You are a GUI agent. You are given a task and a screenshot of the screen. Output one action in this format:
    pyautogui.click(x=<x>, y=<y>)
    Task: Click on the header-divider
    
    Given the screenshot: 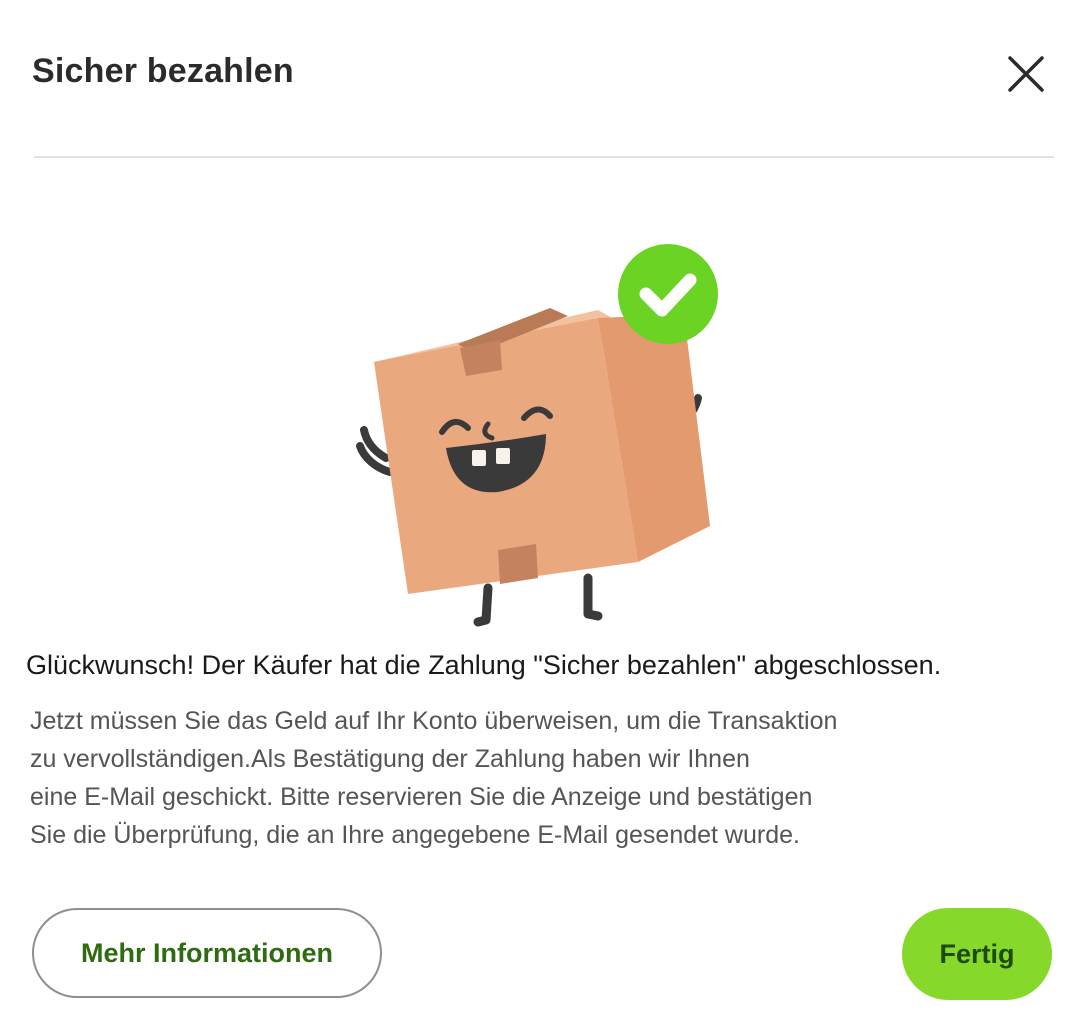 What is the action you would take?
    pyautogui.click(x=544, y=157)
    